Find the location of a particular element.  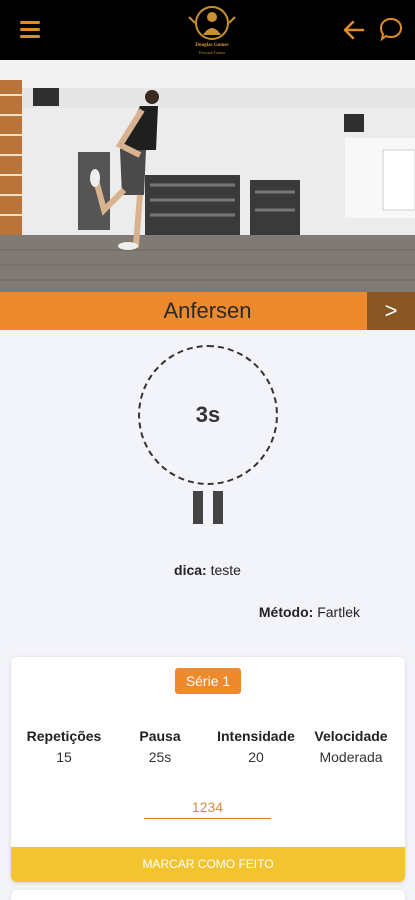

exercise-title: Anfersen is located at coordinates (207, 310).